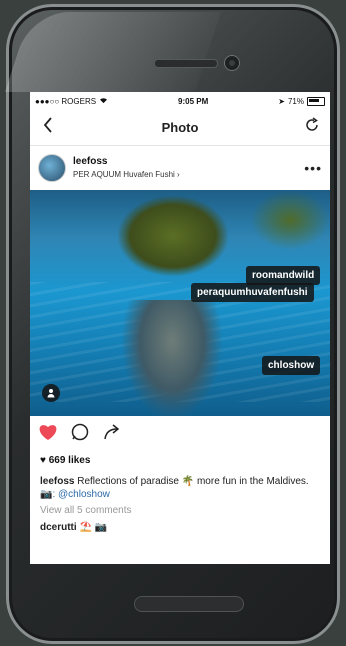 The width and height of the screenshot is (346, 646). What do you see at coordinates (58, 527) in the screenshot?
I see `comment-username: dcerutti` at bounding box center [58, 527].